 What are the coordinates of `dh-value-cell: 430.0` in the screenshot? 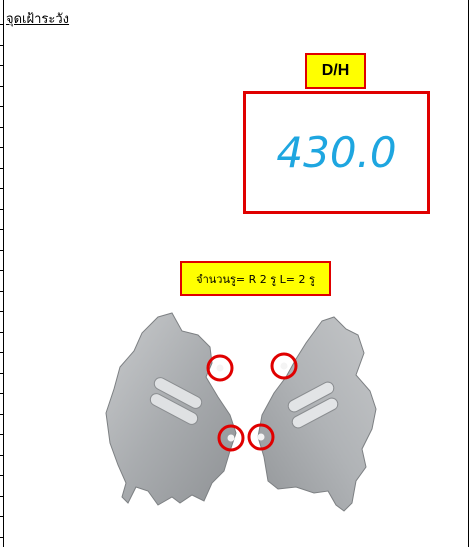 It's located at (336, 152).